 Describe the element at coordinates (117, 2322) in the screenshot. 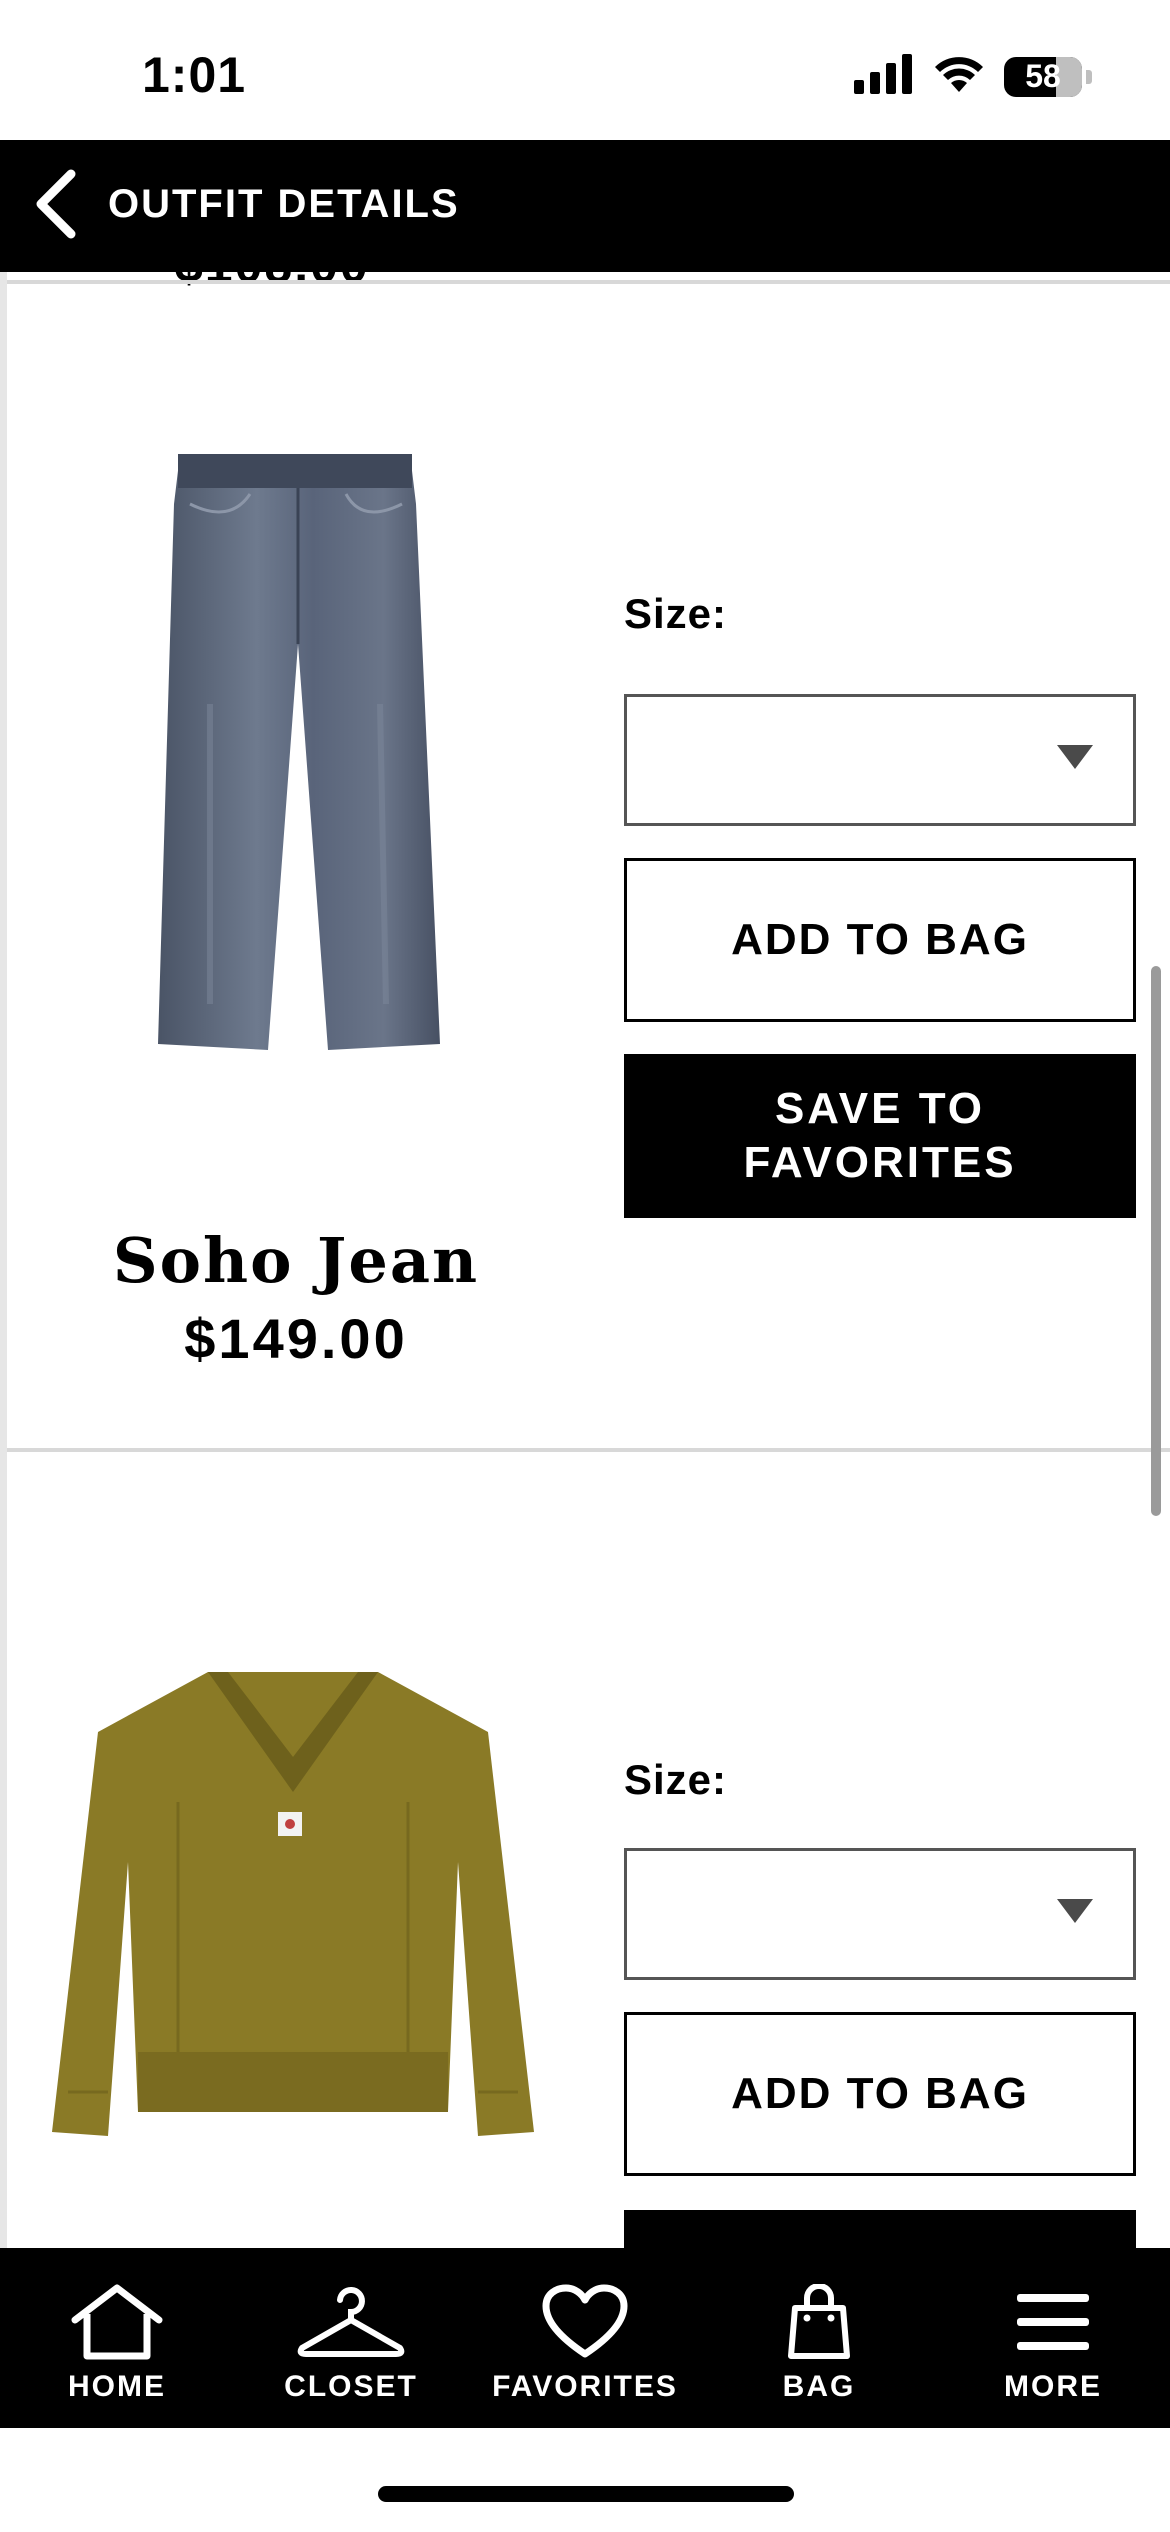

I see `home-icon` at that location.